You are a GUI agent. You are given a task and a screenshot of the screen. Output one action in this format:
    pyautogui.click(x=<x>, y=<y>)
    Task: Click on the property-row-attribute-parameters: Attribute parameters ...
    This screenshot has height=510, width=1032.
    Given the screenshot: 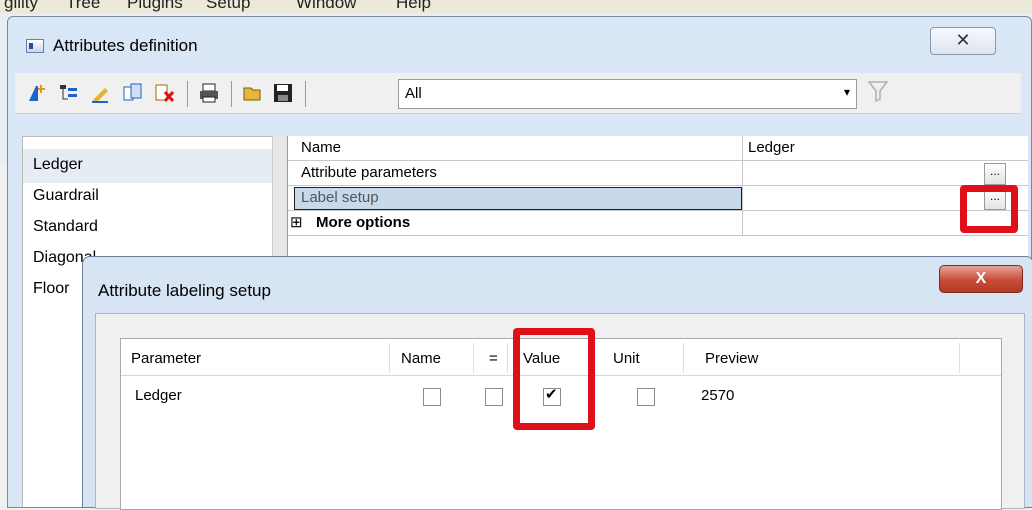 What is the action you would take?
    pyautogui.click(x=658, y=173)
    